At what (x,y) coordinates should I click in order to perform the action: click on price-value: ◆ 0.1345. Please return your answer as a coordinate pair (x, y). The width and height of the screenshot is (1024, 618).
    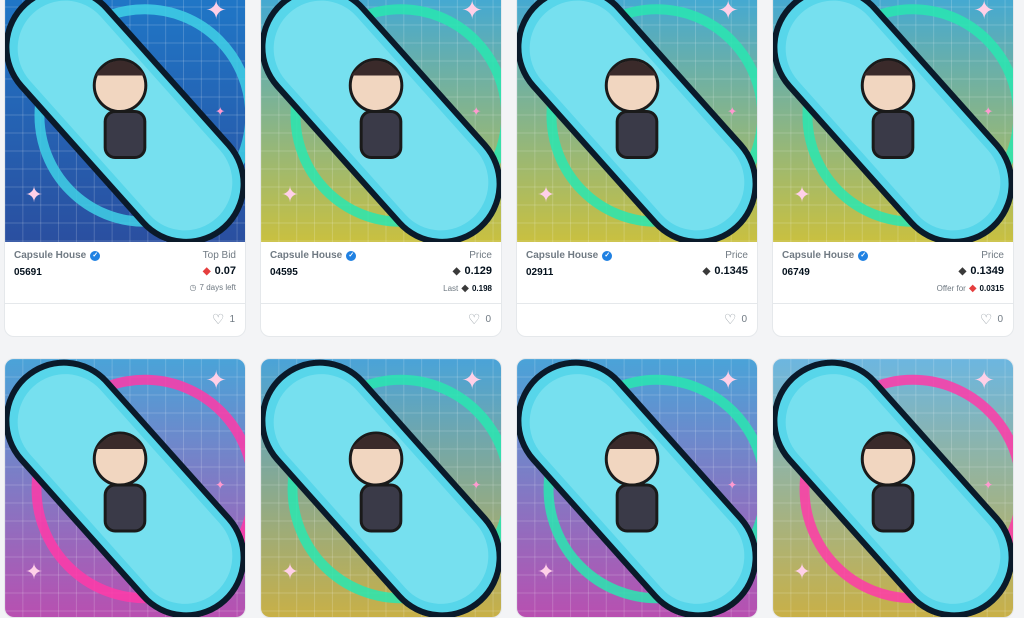
    Looking at the image, I should click on (725, 271).